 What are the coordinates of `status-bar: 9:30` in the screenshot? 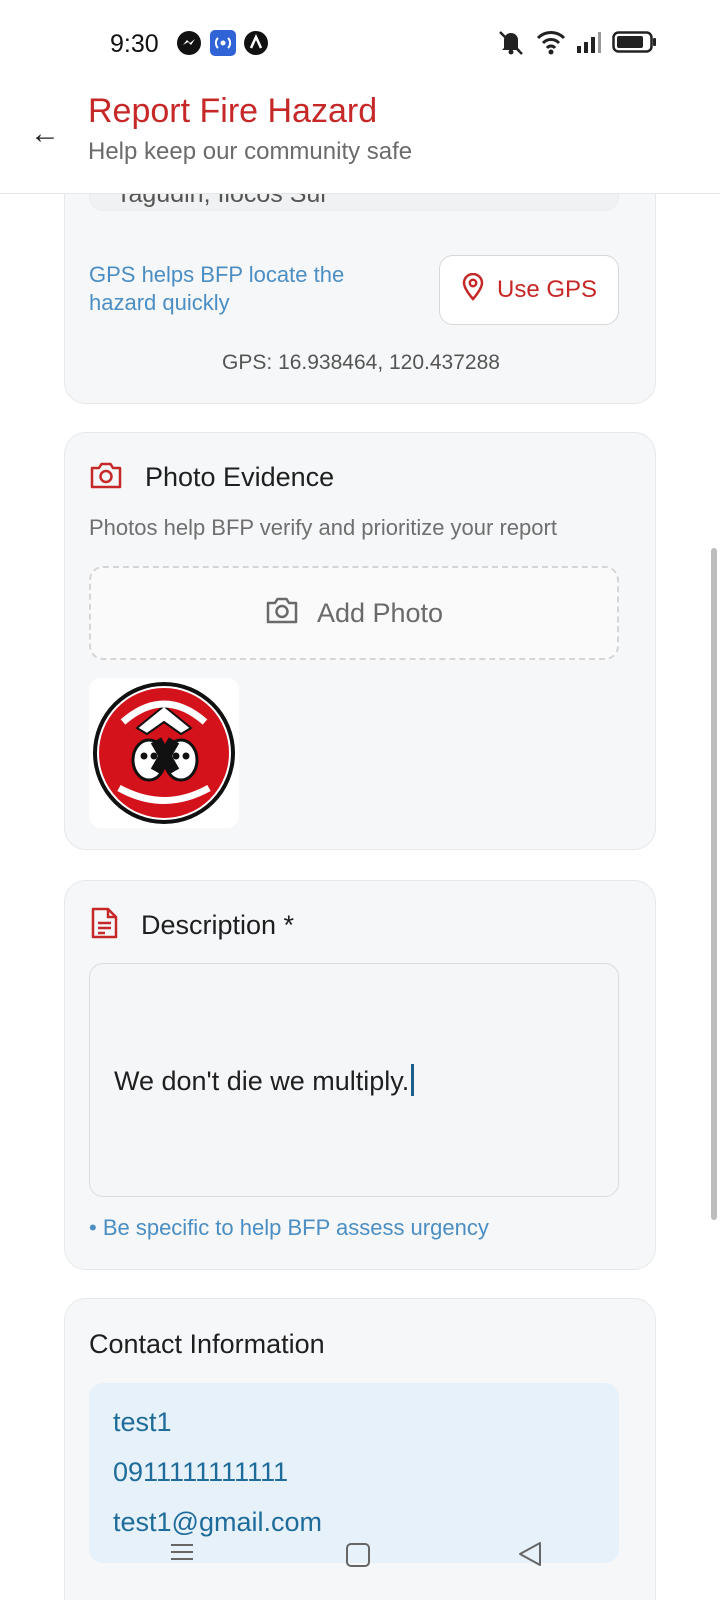 It's located at (360, 45).